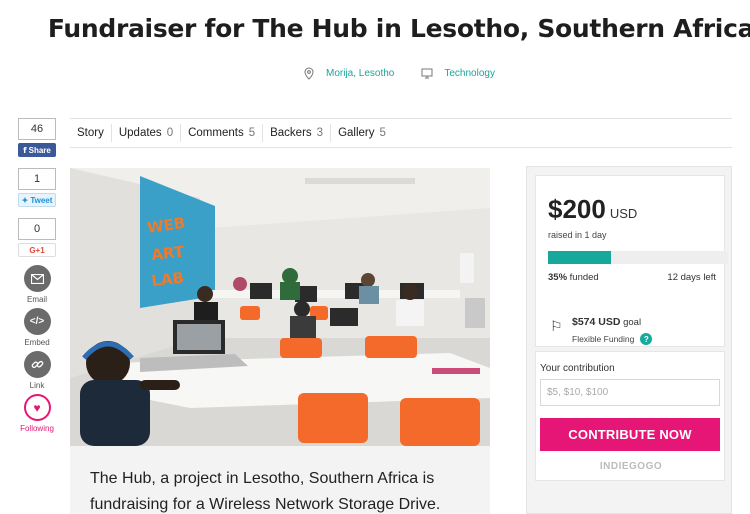 Image resolution: width=750 pixels, height=514 pixels. I want to click on contribution-input, so click(630, 392).